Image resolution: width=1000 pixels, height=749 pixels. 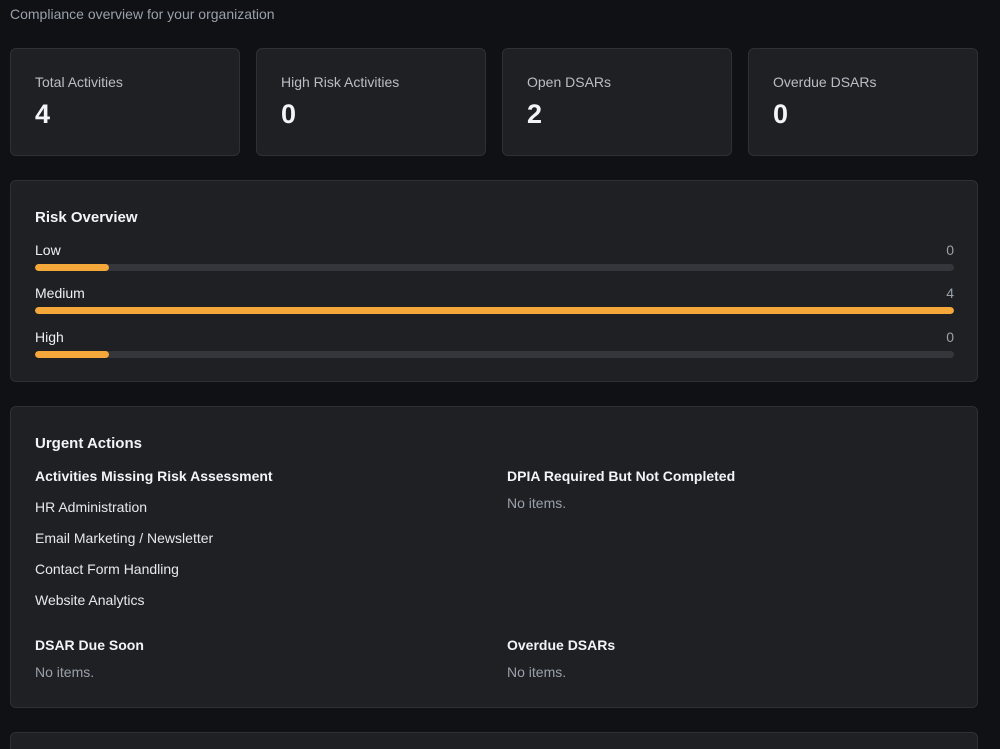 What do you see at coordinates (494, 300) in the screenshot?
I see `risk-row-medium: Medium 4` at bounding box center [494, 300].